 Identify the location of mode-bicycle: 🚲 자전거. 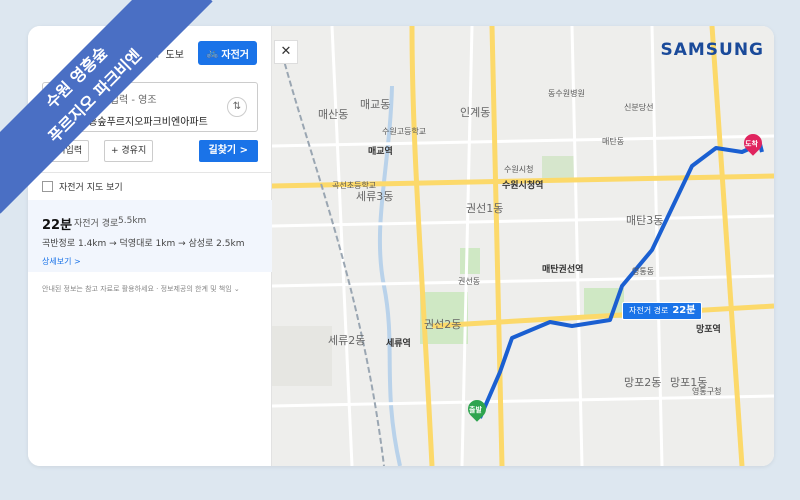
(227, 53).